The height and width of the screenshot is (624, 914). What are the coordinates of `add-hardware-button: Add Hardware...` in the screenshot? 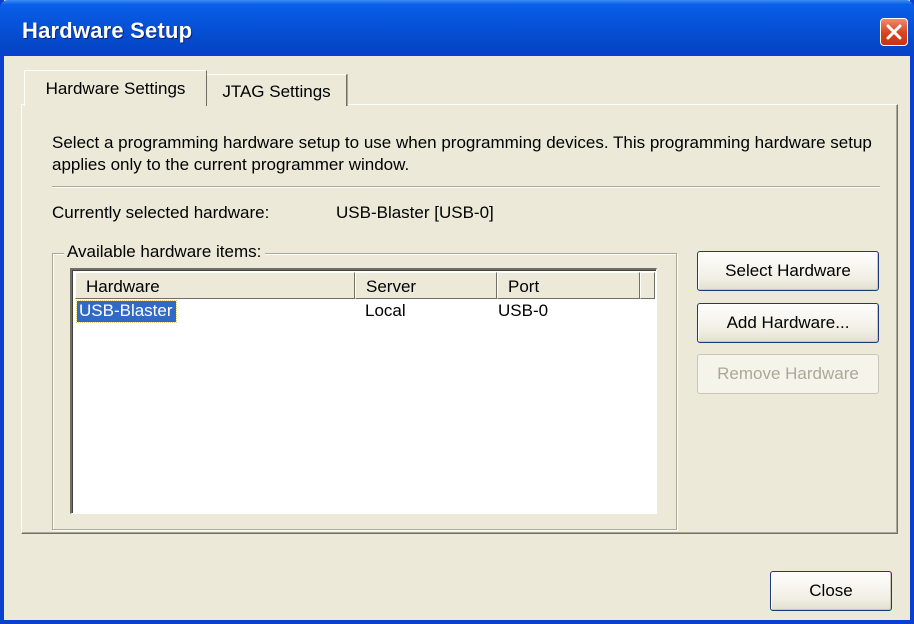 It's located at (788, 323).